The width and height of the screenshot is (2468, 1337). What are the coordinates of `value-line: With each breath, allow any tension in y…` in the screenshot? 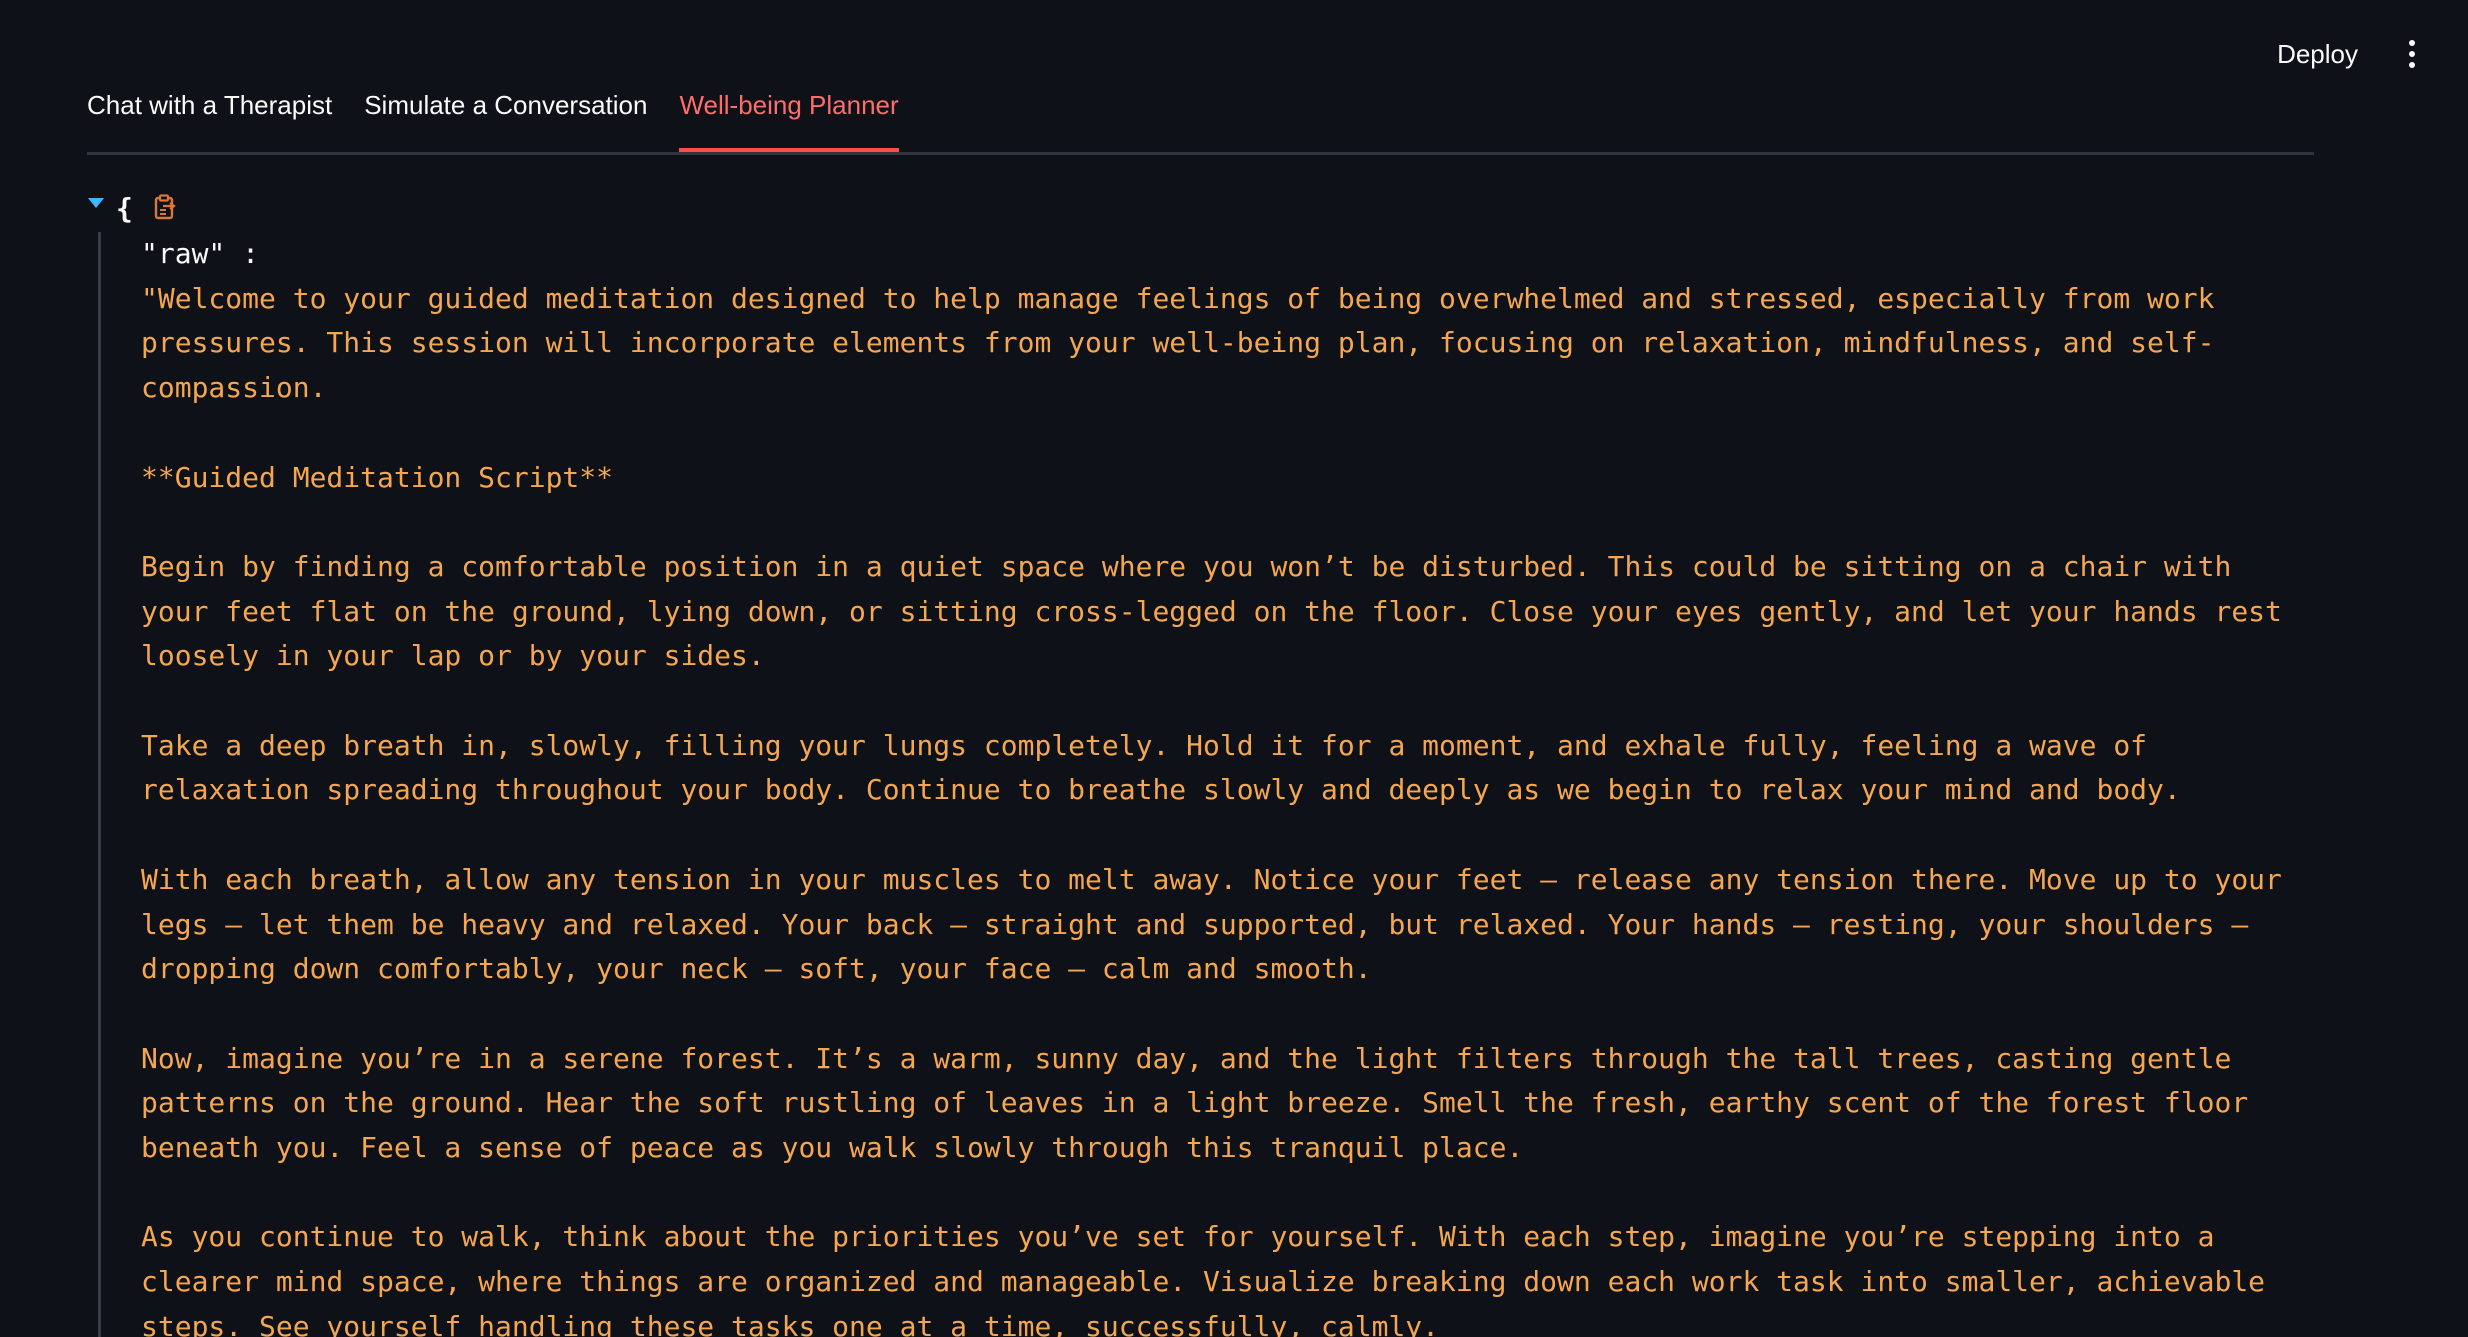 It's located at (1211, 879).